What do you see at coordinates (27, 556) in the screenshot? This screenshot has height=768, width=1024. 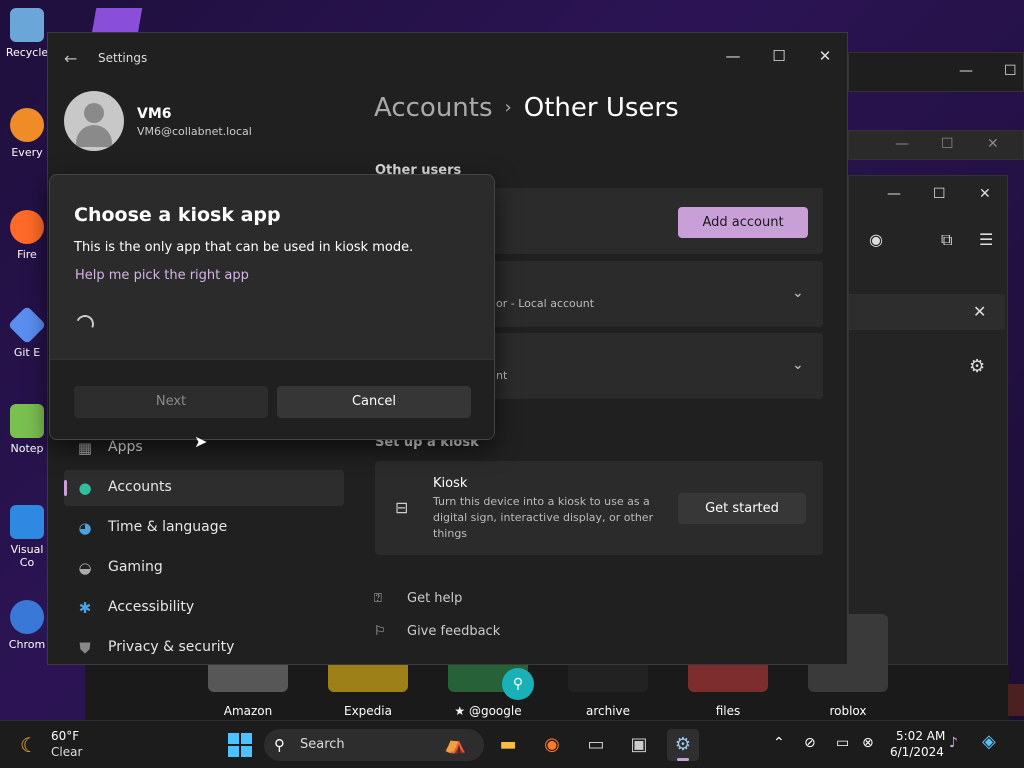 I see `desktop-icon-label: Visual Co` at bounding box center [27, 556].